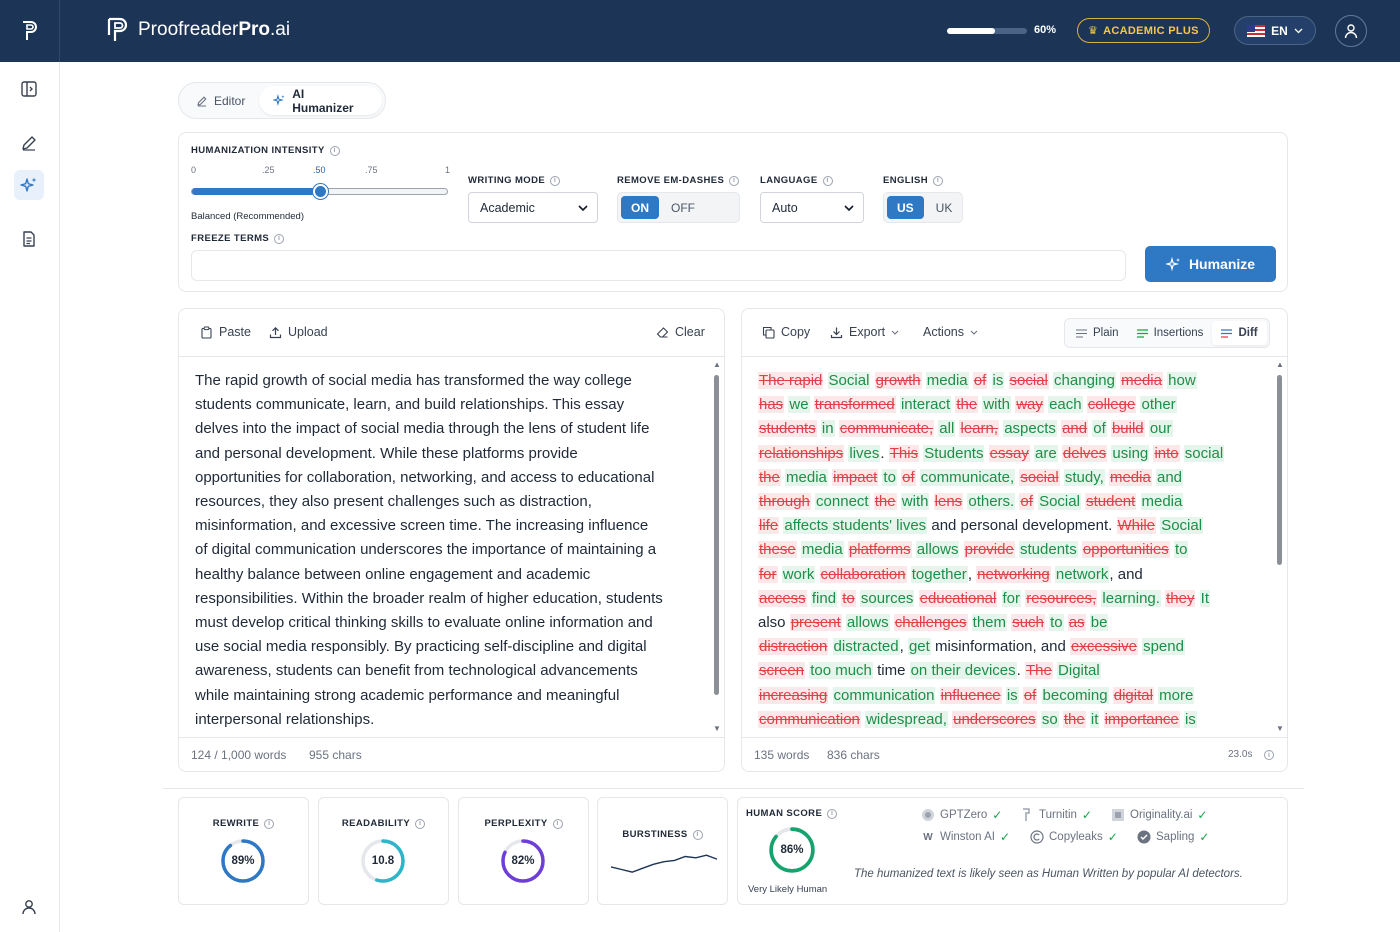 This screenshot has height=932, width=1400. What do you see at coordinates (1079, 671) in the screenshot?
I see `inserted-text: Digital` at bounding box center [1079, 671].